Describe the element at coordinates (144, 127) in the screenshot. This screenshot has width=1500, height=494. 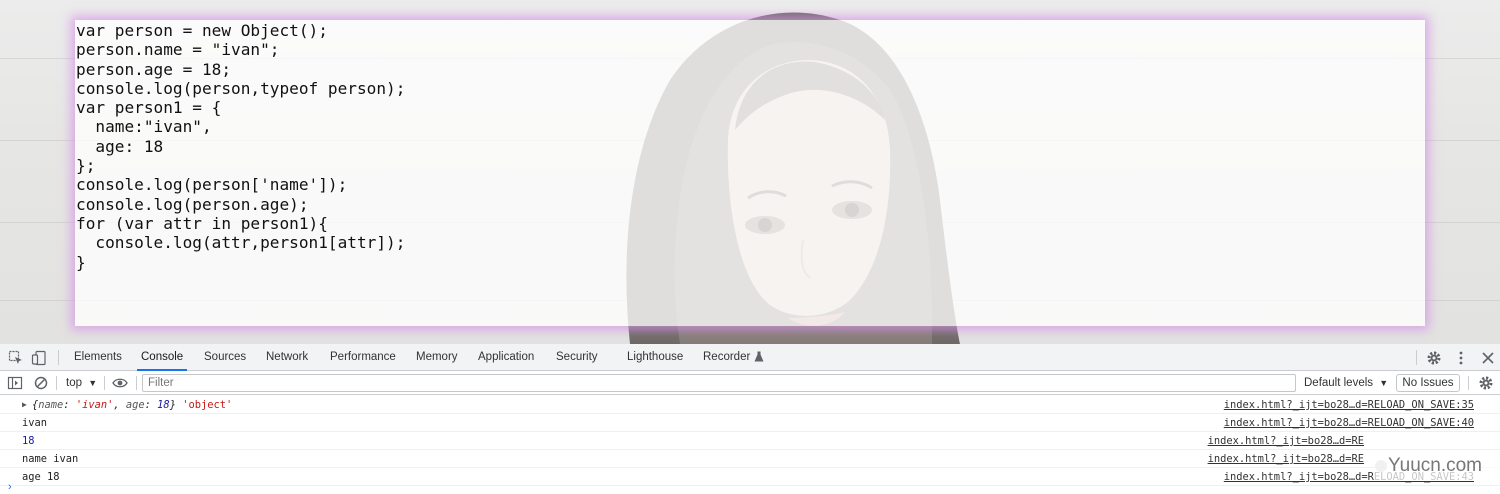
I see `code-line: name:"ivan",` at that location.